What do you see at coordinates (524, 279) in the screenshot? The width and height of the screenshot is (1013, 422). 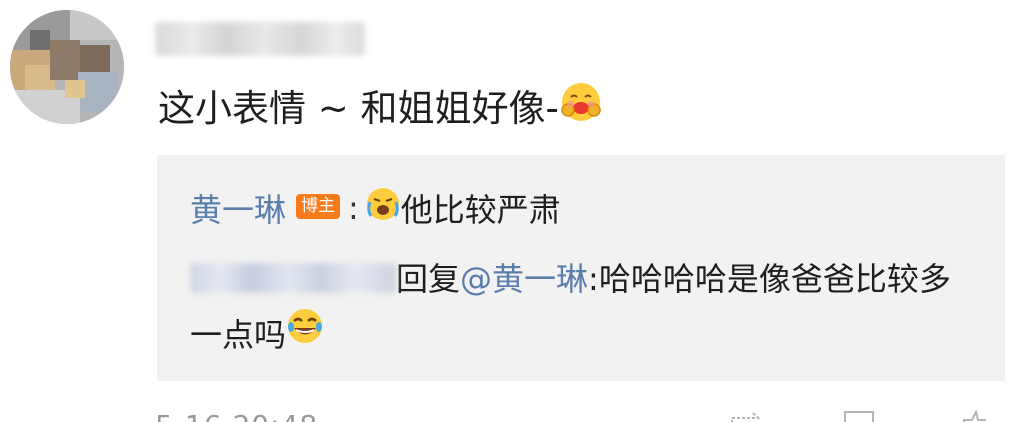 I see `mention-link: @黄一琳` at bounding box center [524, 279].